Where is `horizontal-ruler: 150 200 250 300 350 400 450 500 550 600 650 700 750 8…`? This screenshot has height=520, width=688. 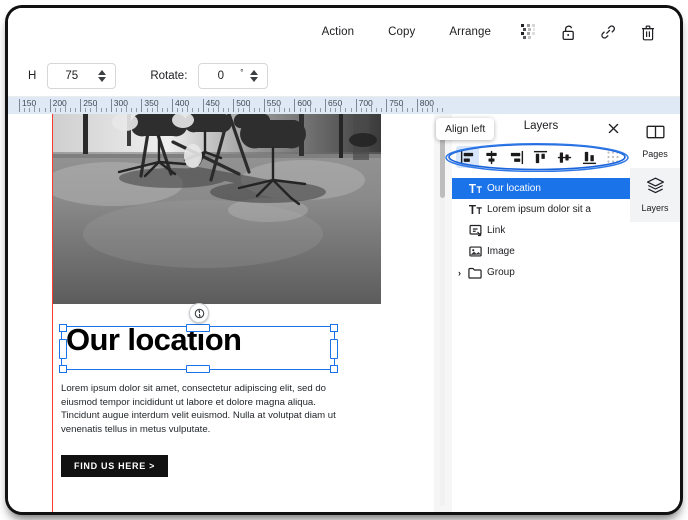
horizontal-ruler: 150 200 250 300 350 400 450 500 550 600 650 700 750 8… is located at coordinates (344, 106).